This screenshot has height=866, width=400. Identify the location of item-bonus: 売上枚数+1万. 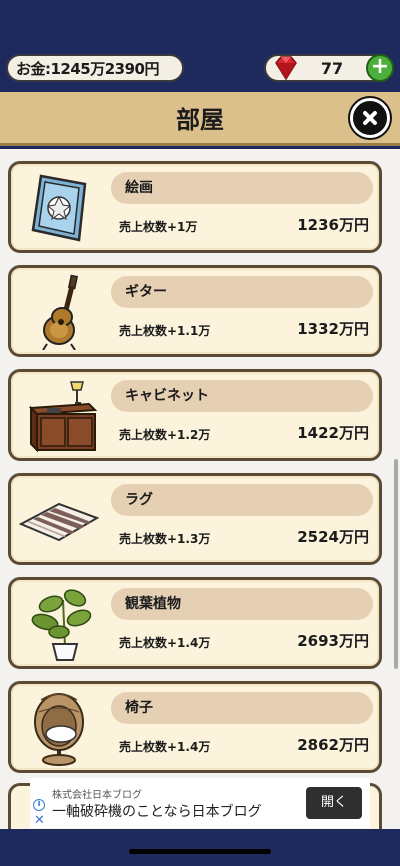
(158, 227).